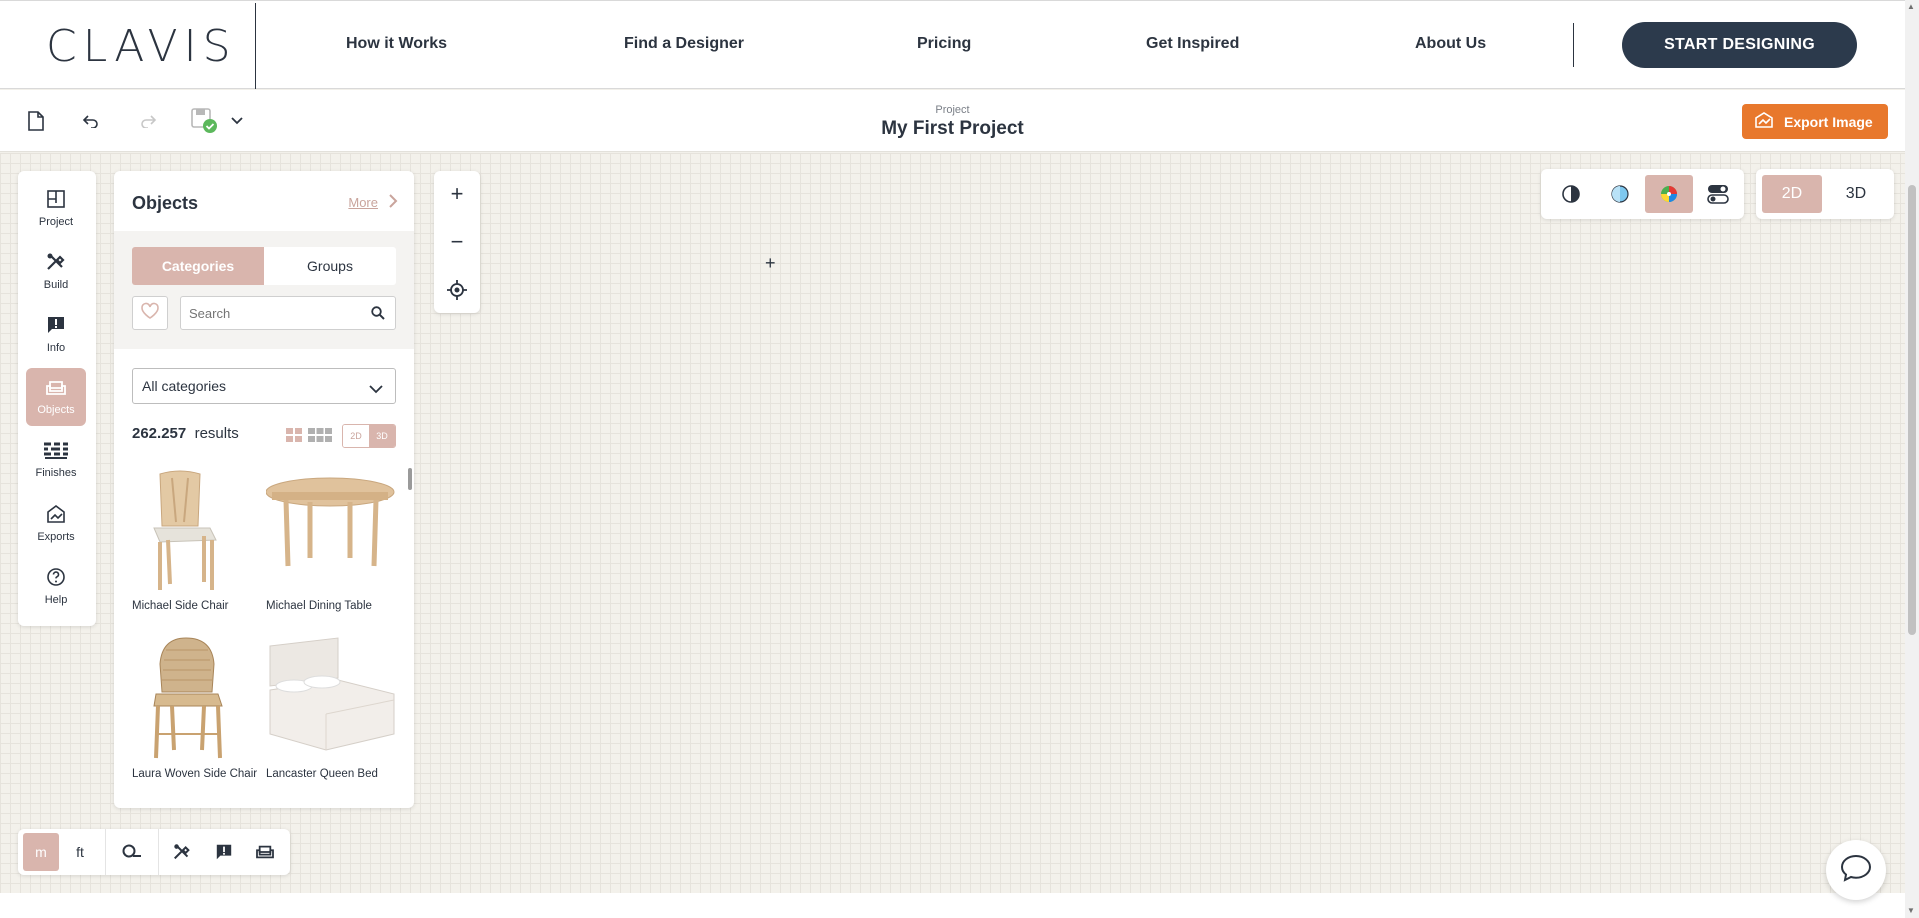  What do you see at coordinates (132, 852) in the screenshot?
I see `measure-tool-icon` at bounding box center [132, 852].